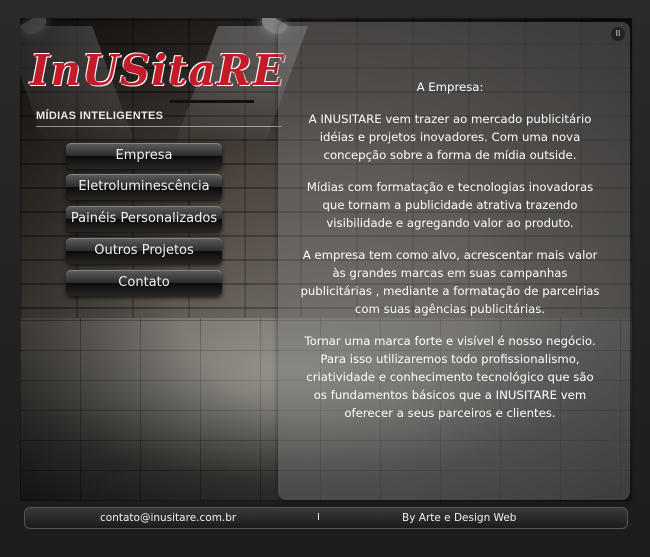  I want to click on tagline-divider, so click(159, 126).